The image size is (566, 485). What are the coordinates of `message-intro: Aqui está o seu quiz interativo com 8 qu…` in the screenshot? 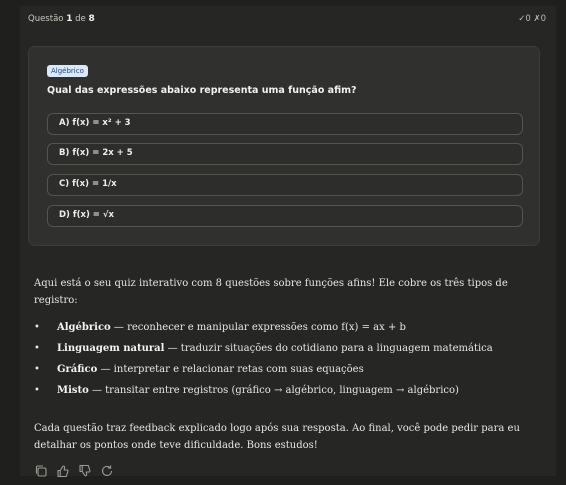 It's located at (271, 292).